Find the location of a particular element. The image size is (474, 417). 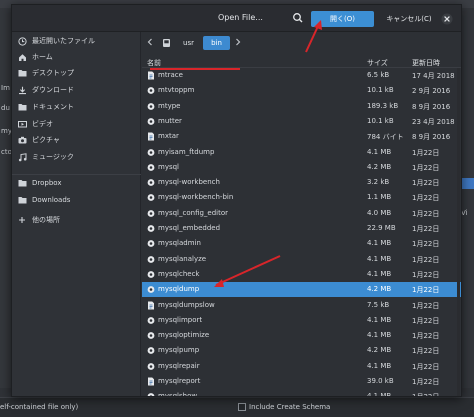

mysqldump-arrowhead-annotation is located at coordinates (219, 283).